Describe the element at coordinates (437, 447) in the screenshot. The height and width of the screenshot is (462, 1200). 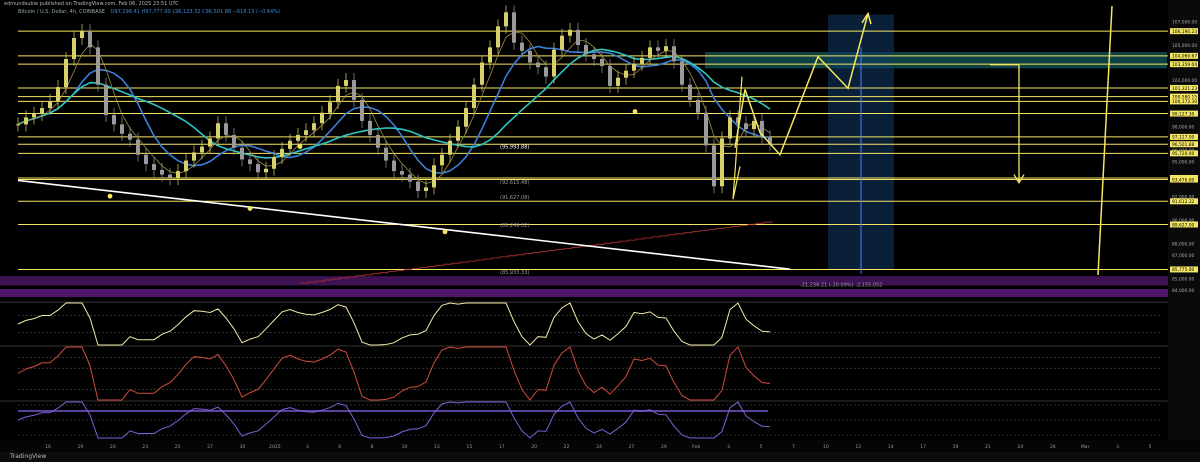
I see `time-tick-label: 13` at that location.